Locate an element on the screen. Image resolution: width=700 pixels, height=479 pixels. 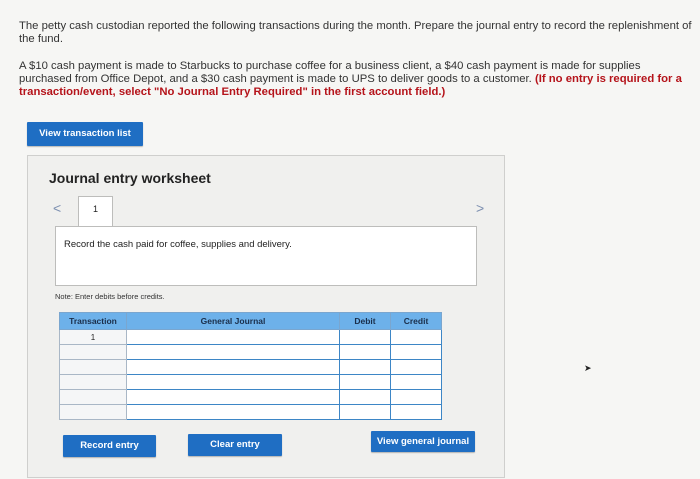
table-row: 1 is located at coordinates (250, 337).